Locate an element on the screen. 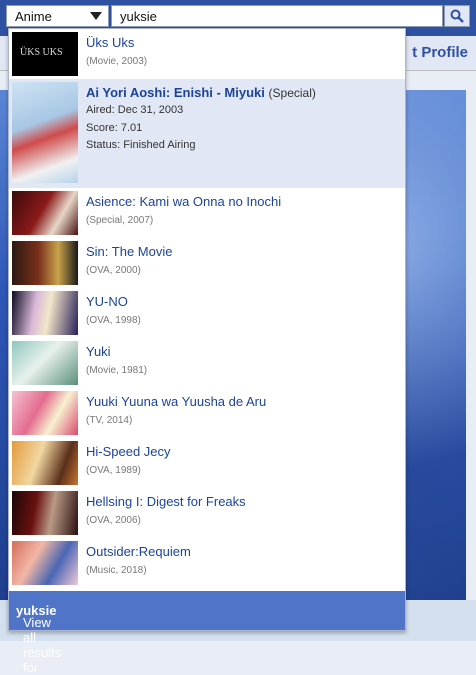 This screenshot has height=675, width=476. result-title: Üks Uks is located at coordinates (110, 42).